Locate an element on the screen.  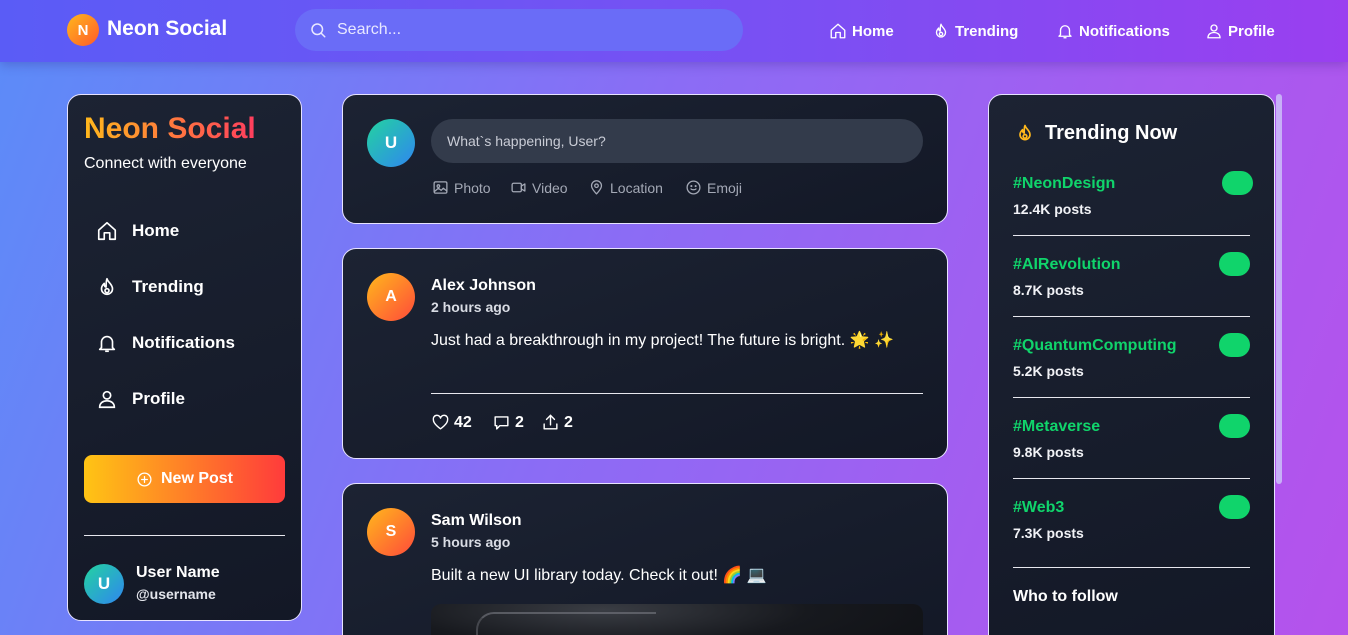
sidebar-item-notifications: Notifications is located at coordinates (165, 343).